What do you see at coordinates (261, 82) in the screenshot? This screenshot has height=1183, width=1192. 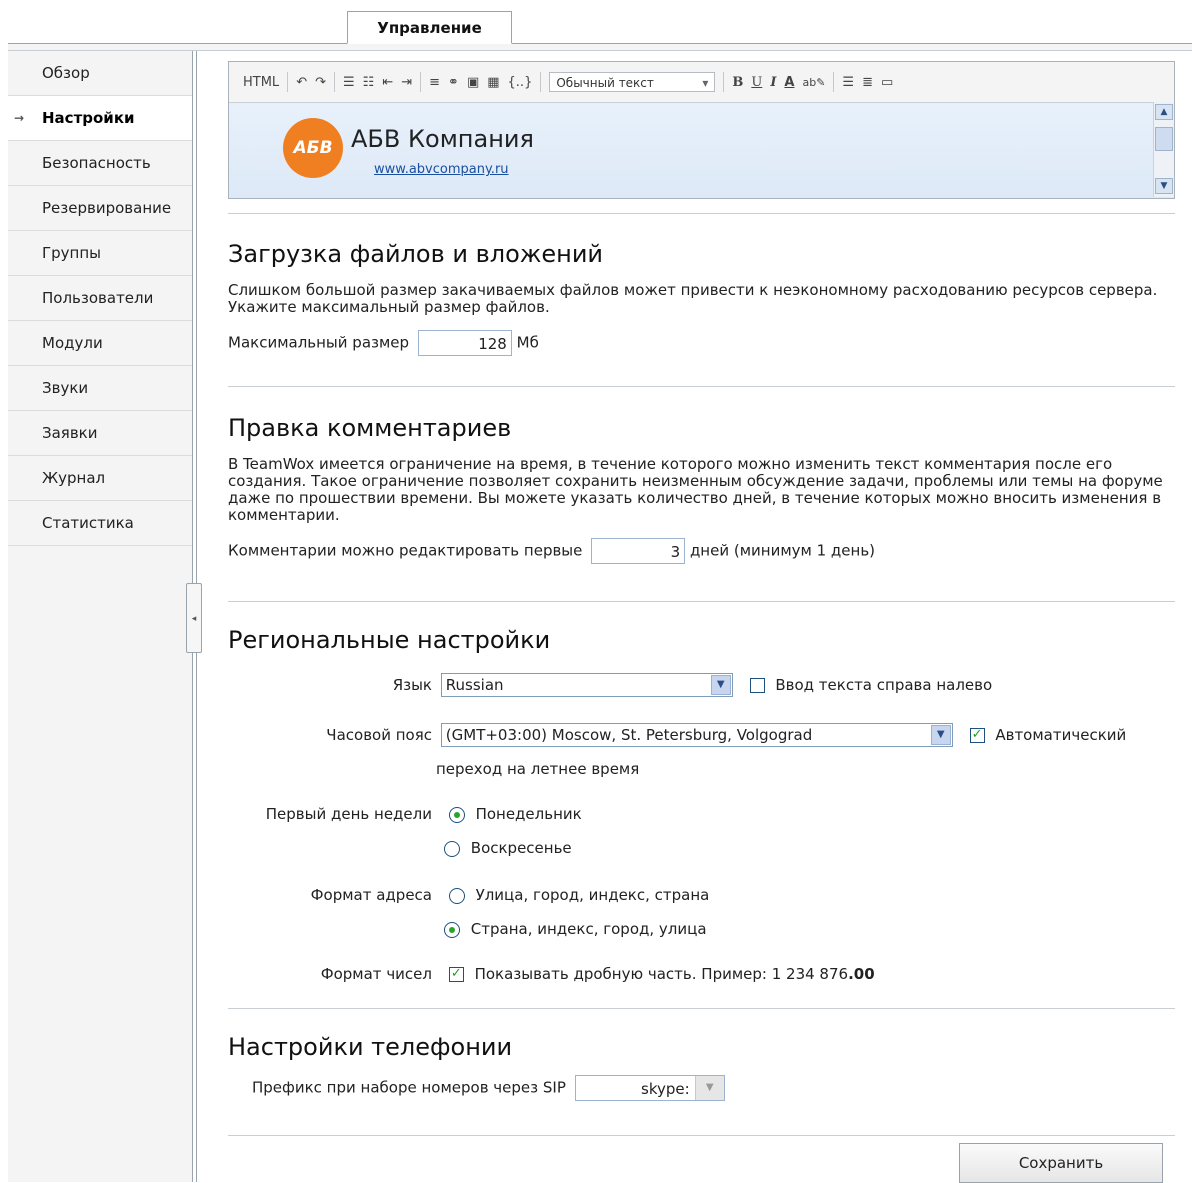 I see `html-mode-button: HTML` at bounding box center [261, 82].